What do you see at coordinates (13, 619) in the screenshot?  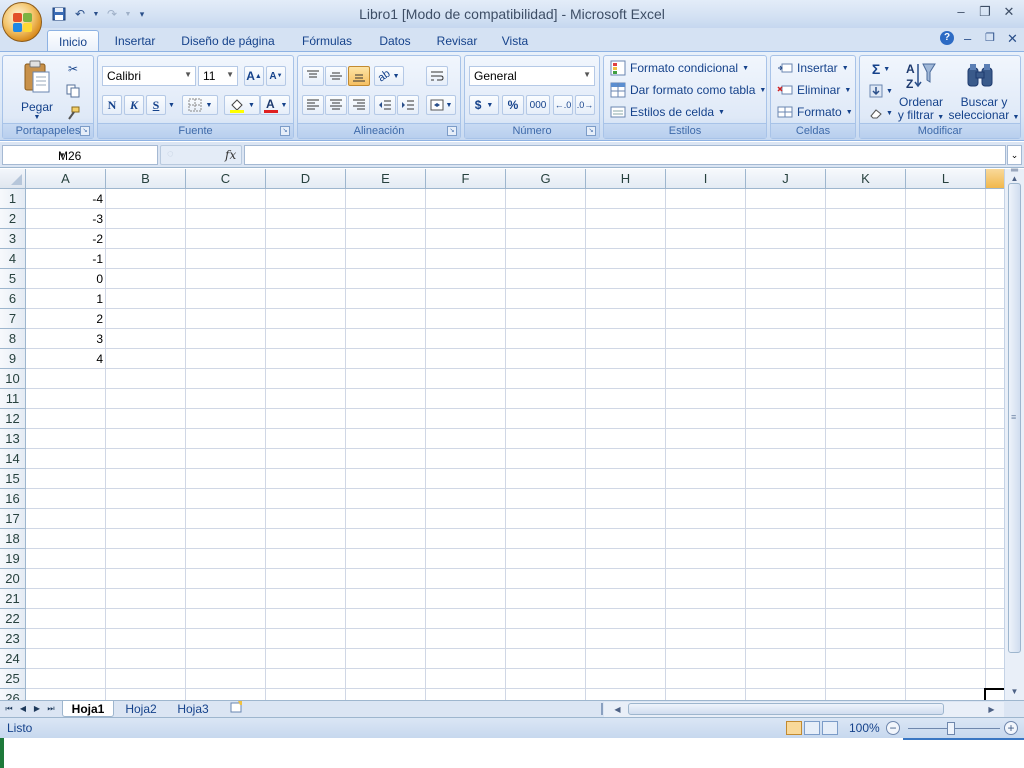 I see `row-header-22: 22` at bounding box center [13, 619].